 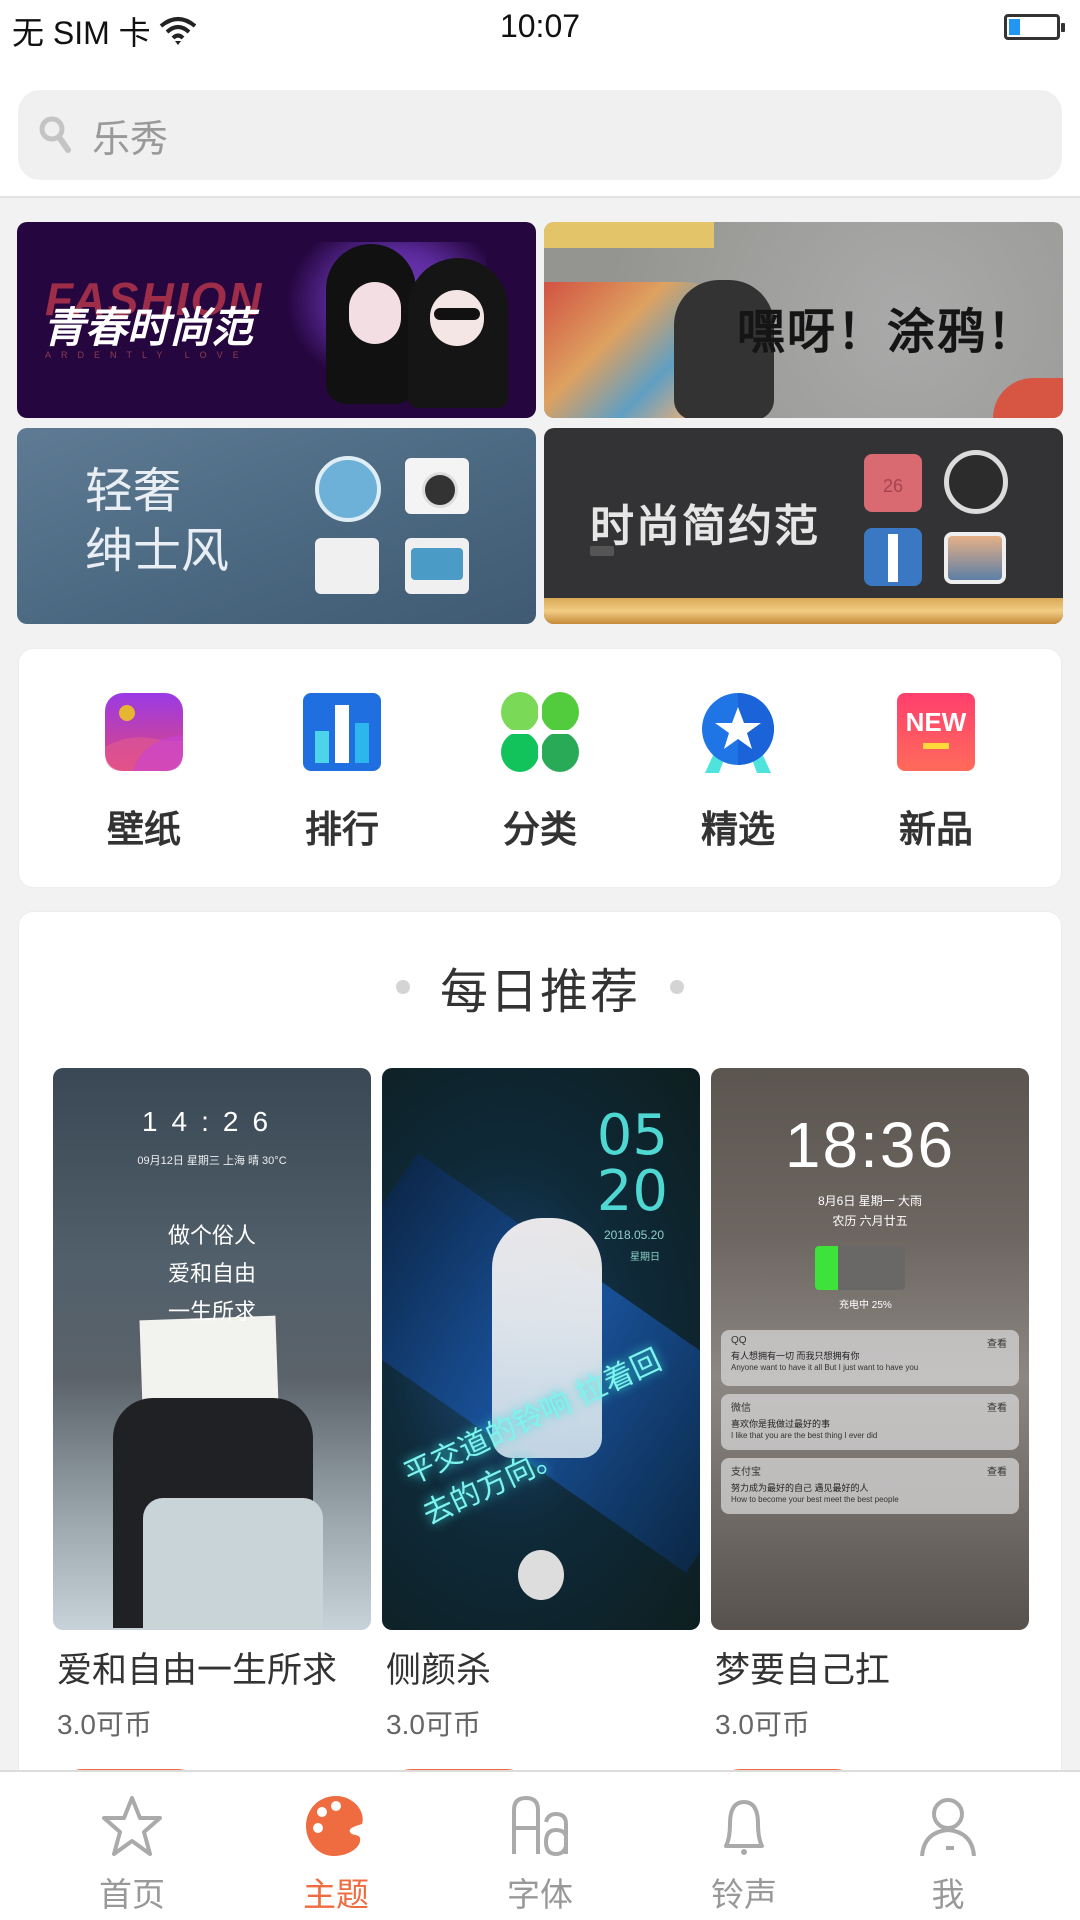 What do you see at coordinates (276, 526) in the screenshot?
I see `banner-gentleman: 轻奢 绅士风` at bounding box center [276, 526].